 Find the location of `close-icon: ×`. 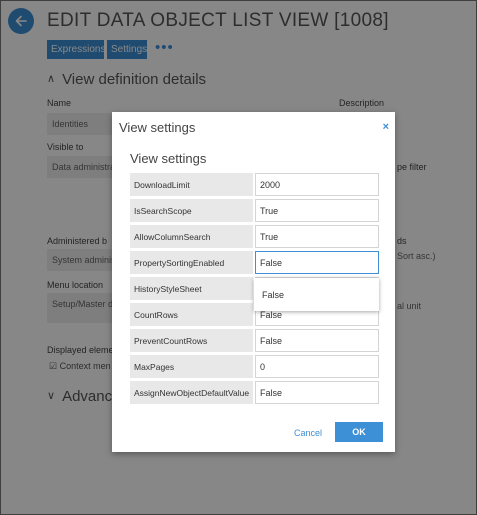

close-icon: × is located at coordinates (386, 127).